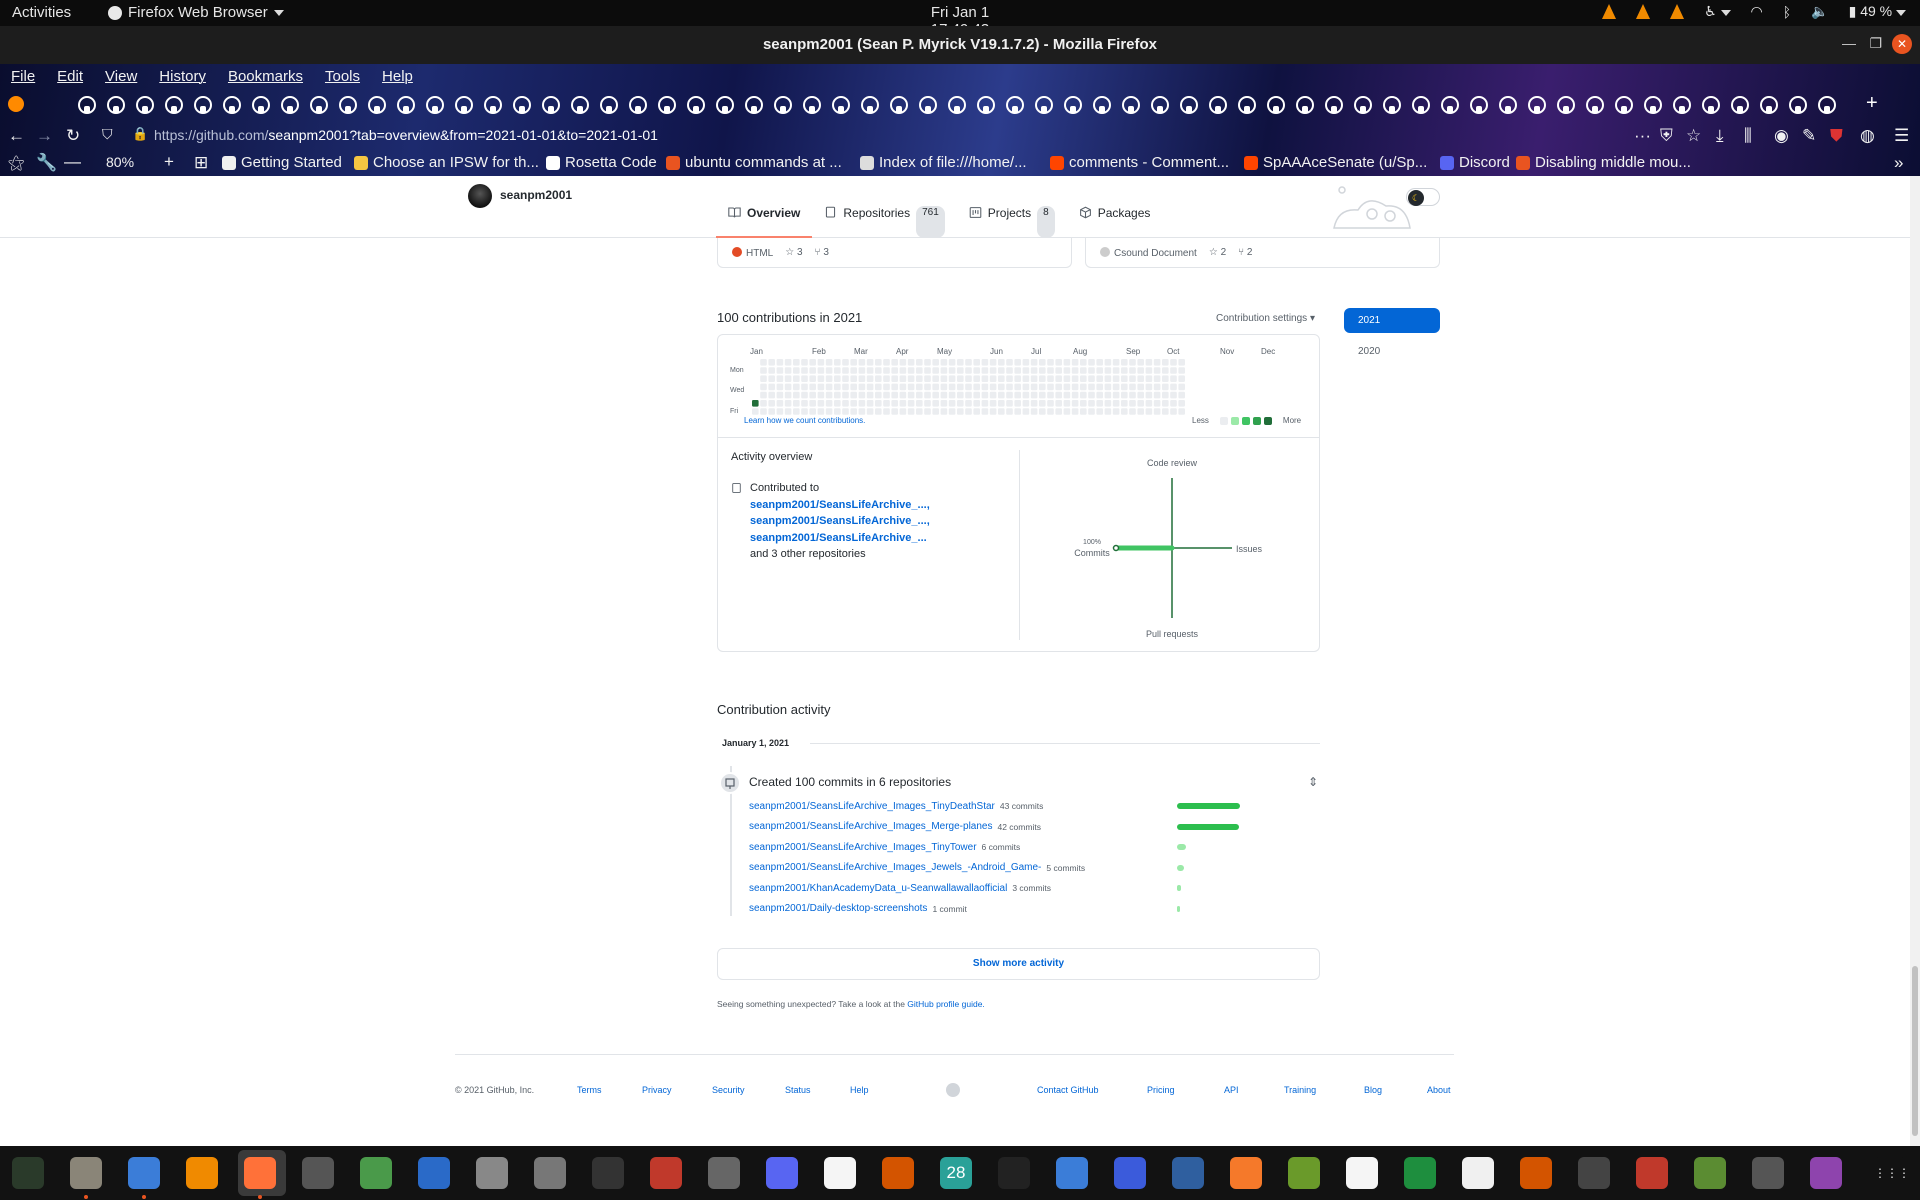  I want to click on year-2021: 2021, so click(1392, 320).